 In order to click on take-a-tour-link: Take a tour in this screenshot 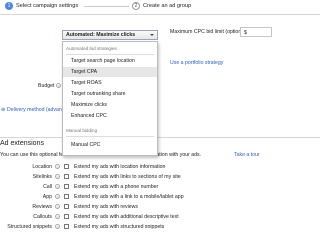, I will do `click(247, 155)`.